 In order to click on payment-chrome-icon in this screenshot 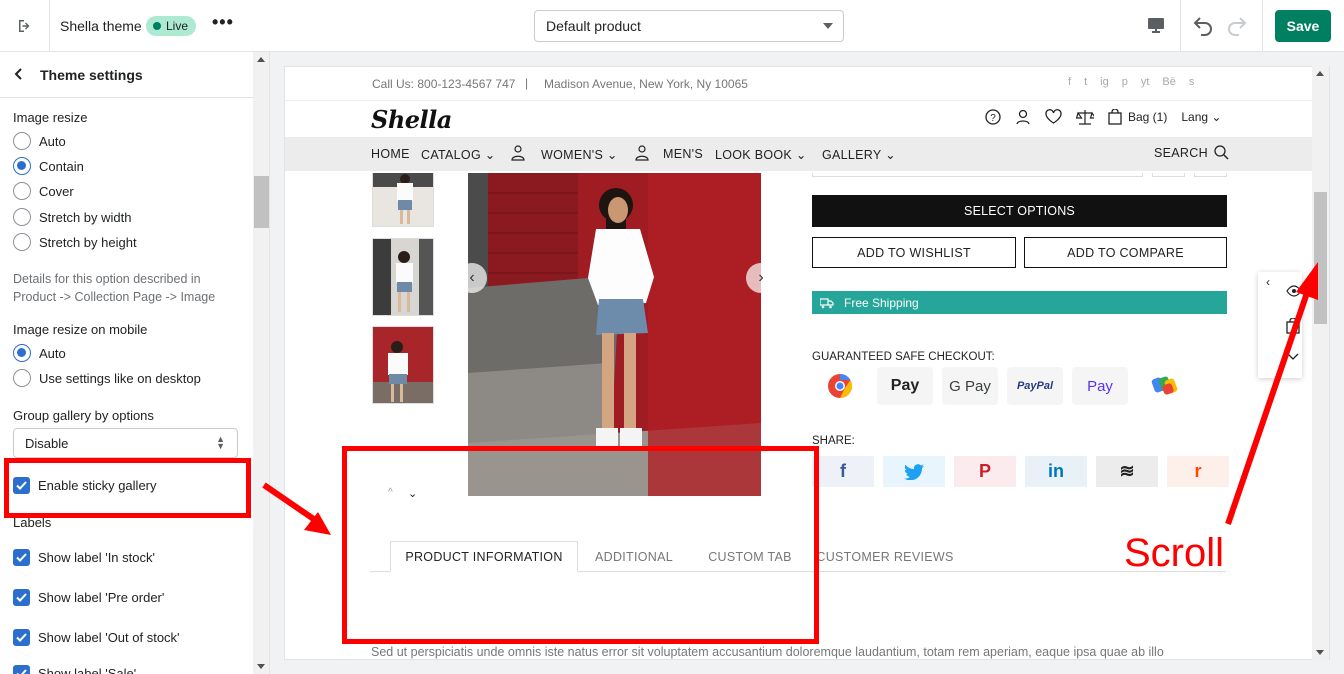, I will do `click(840, 386)`.